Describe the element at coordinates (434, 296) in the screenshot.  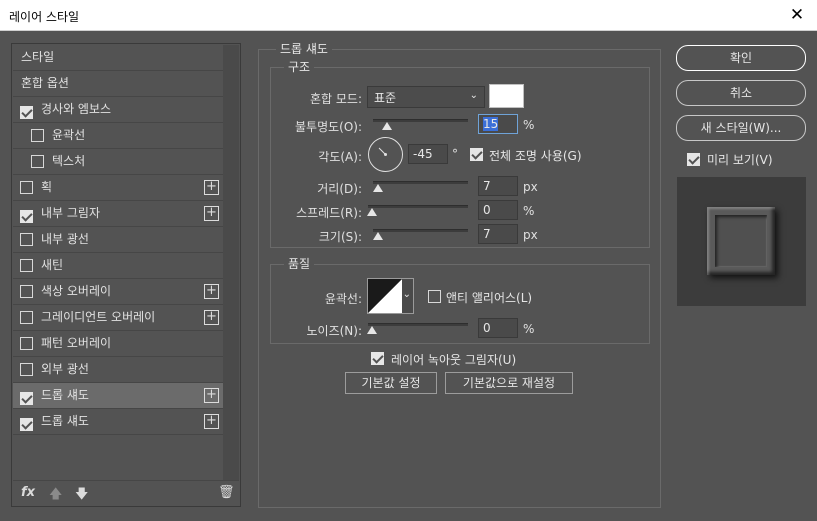
I see `antialias-checkbox` at that location.